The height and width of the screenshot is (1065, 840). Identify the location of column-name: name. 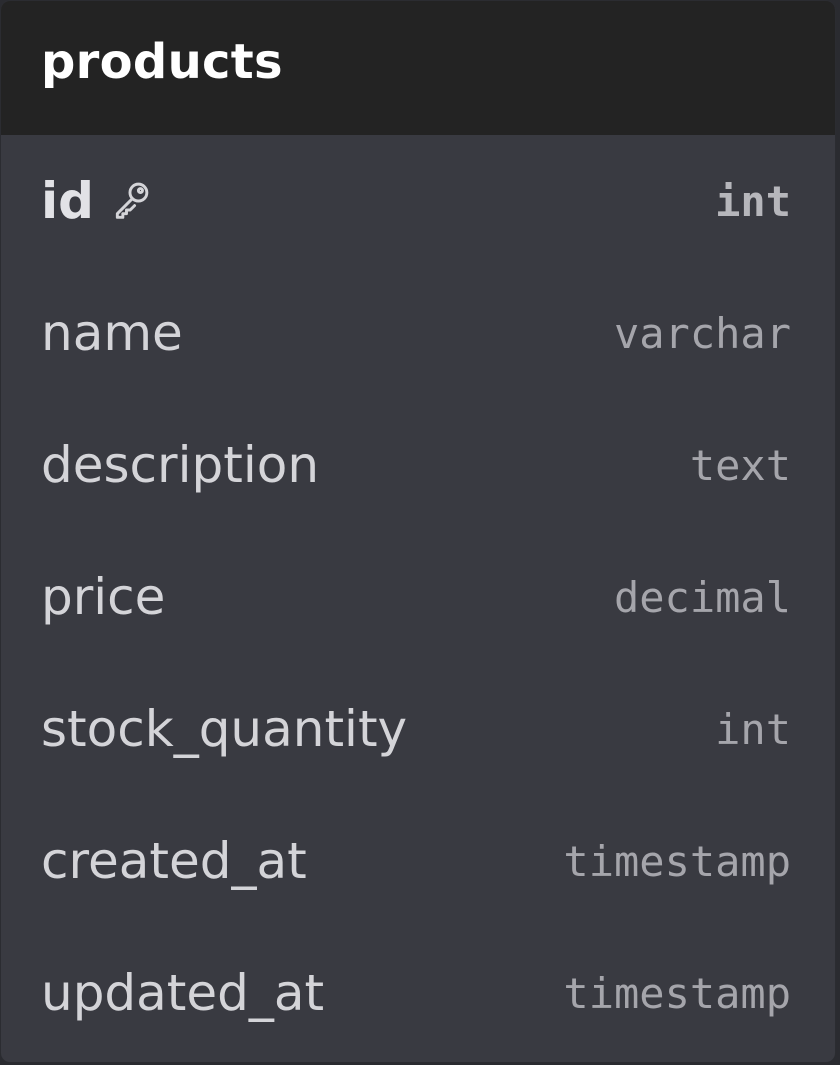
(112, 333).